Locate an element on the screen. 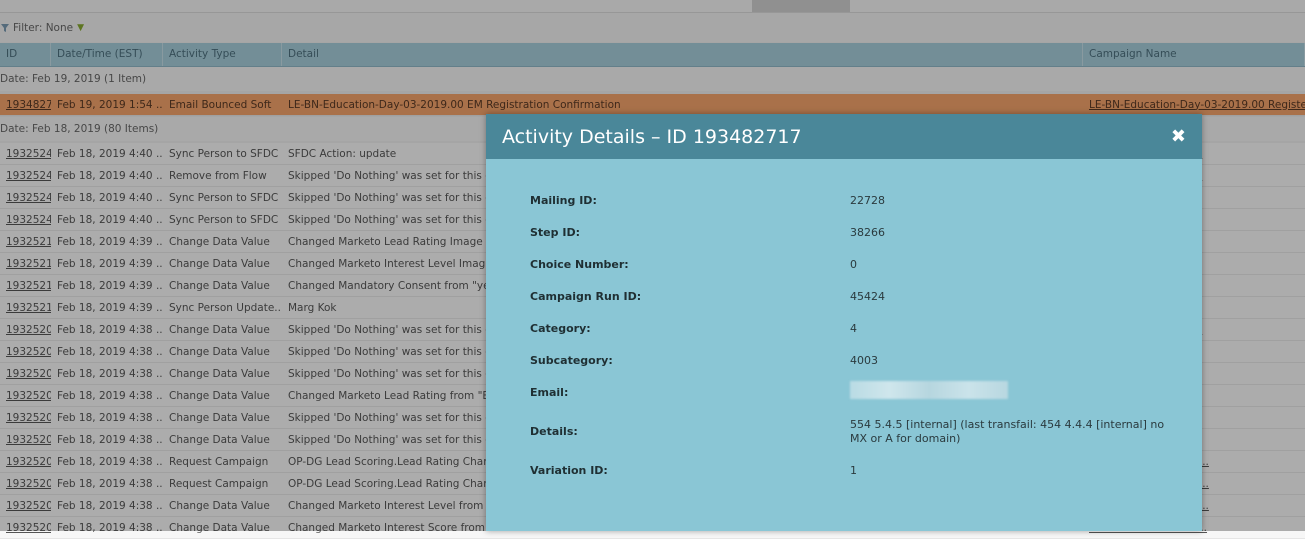  field-label: Step ID: is located at coordinates (555, 232).